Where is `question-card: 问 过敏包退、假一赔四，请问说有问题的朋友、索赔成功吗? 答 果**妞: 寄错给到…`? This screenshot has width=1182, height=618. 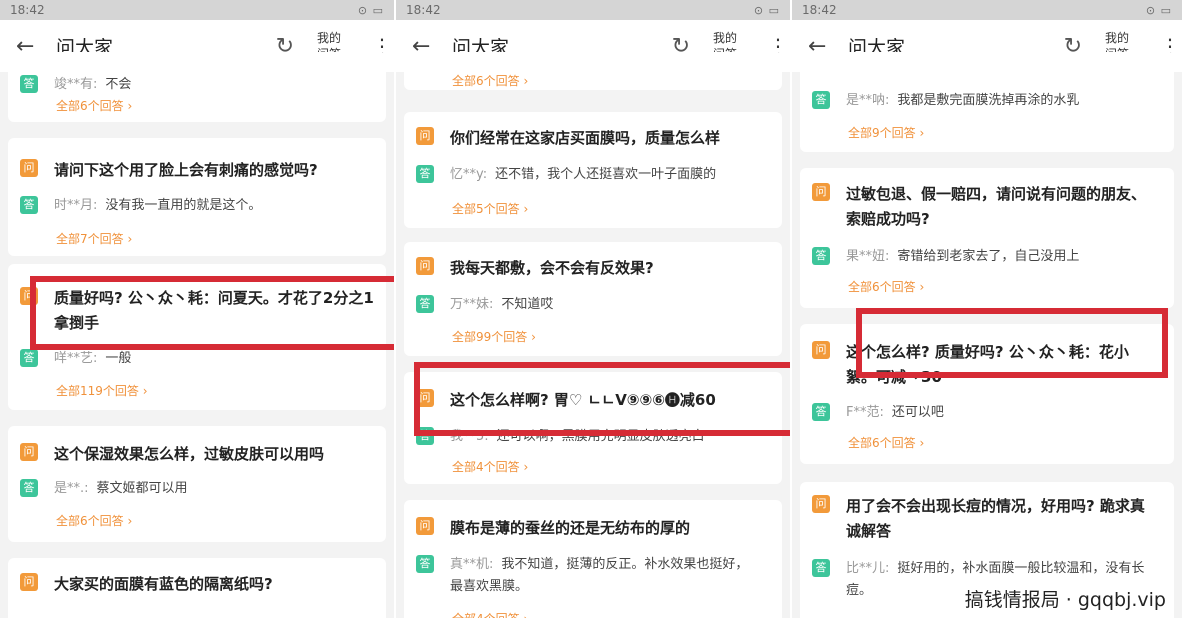 question-card: 问 过敏包退、假一赔四，请问说有问题的朋友、索赔成功吗? 答 果**妞: 寄错给到… is located at coordinates (987, 238).